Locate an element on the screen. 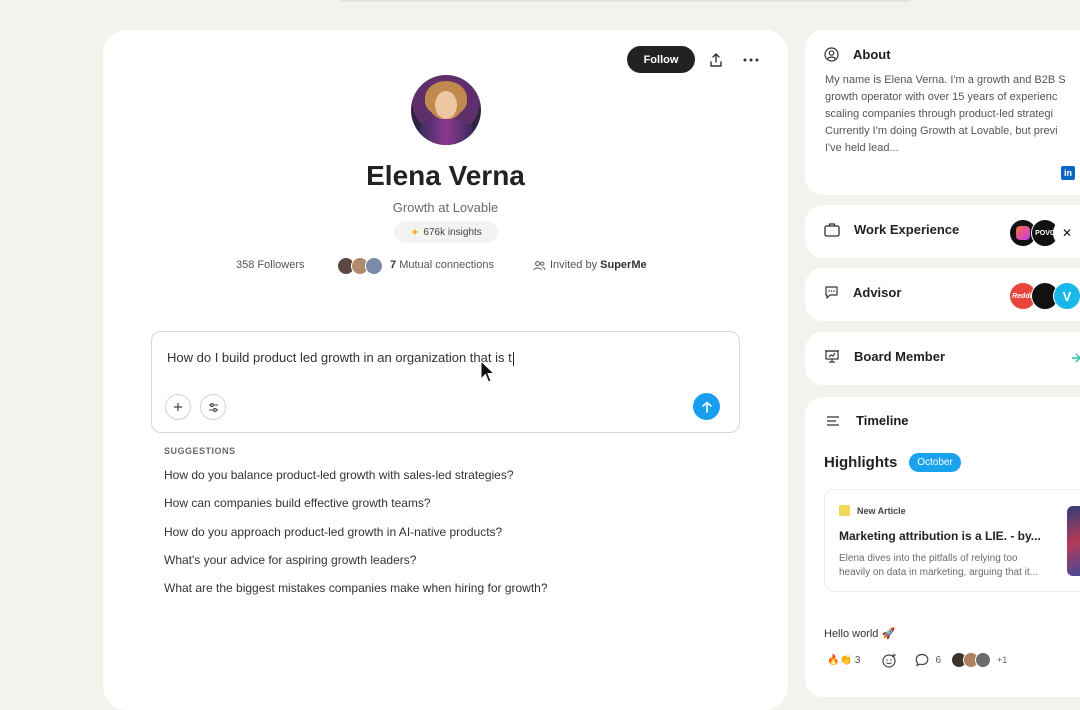 The image size is (1080, 710). article-thumbnail is located at coordinates (1073, 541).